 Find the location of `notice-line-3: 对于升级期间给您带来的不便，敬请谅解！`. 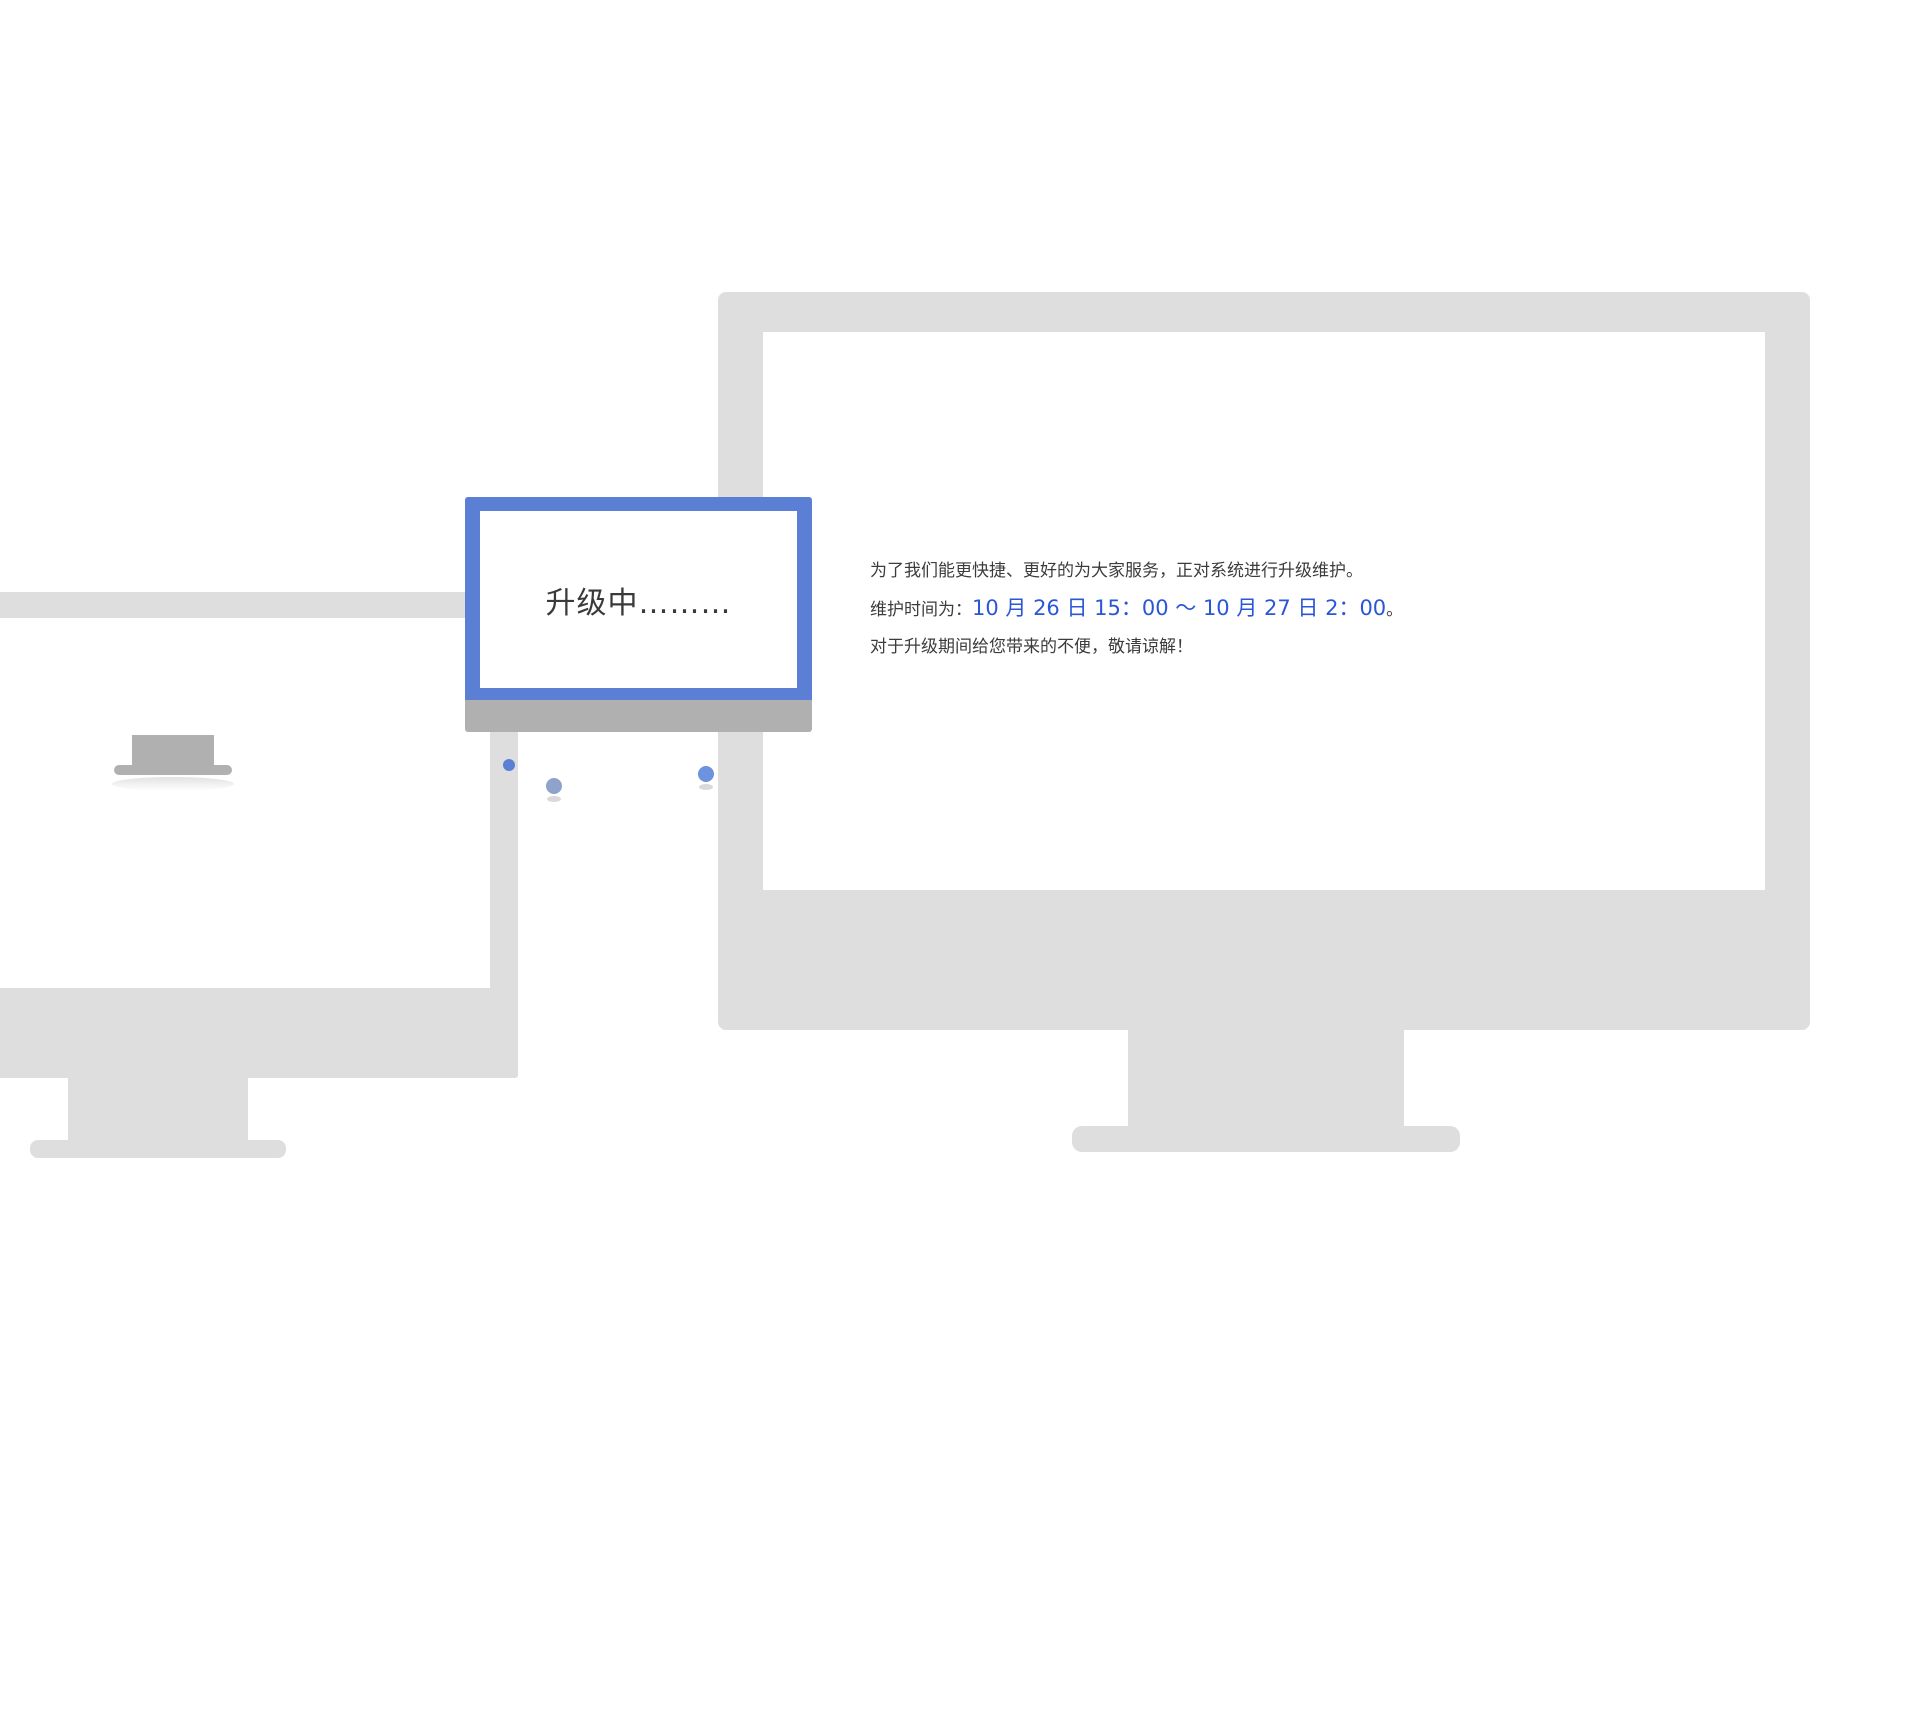

notice-line-3: 对于升级期间给您带来的不便，敬请谅解！ is located at coordinates (1031, 647).